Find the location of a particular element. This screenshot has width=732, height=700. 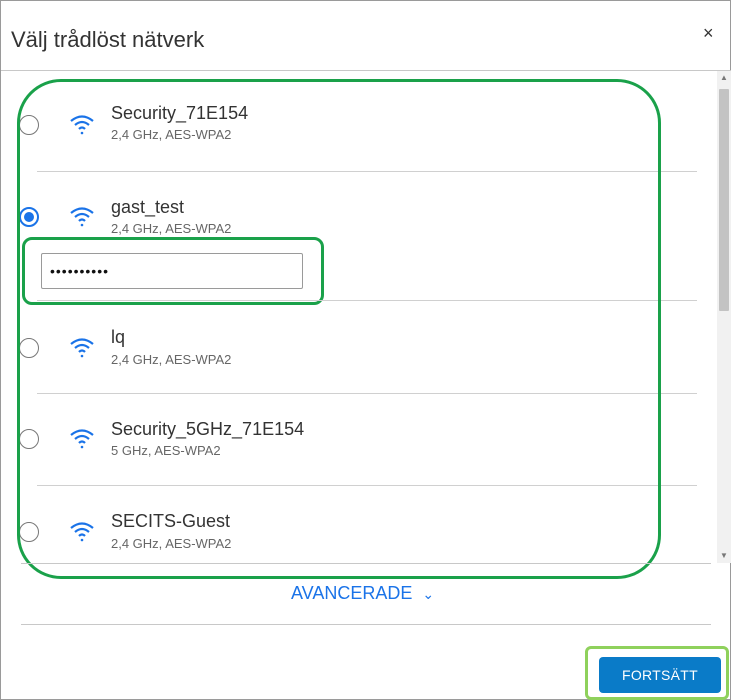

dialog-title: Välj trådlöst nätverk is located at coordinates (108, 39).